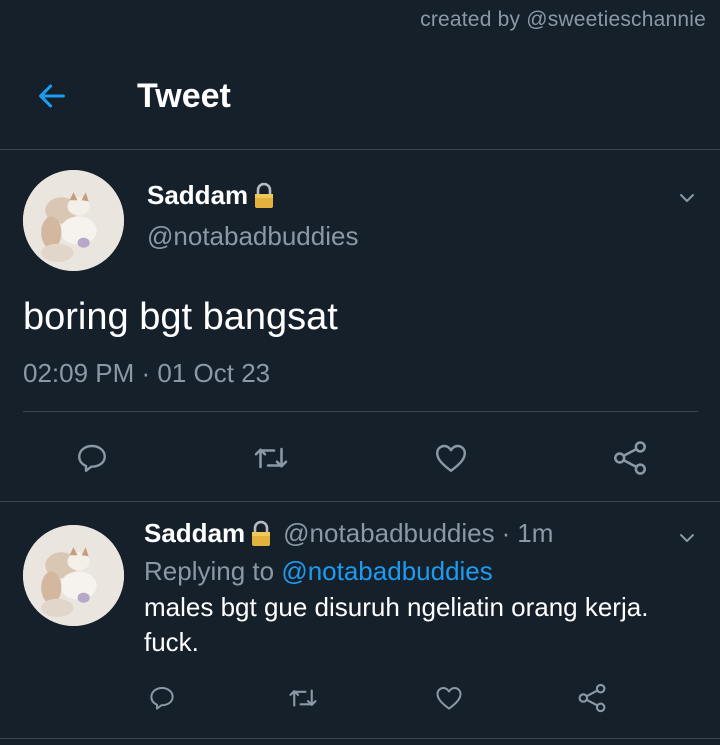 The height and width of the screenshot is (745, 720). Describe the element at coordinates (180, 317) in the screenshot. I see `tweet-text: boring bgt bangsat` at that location.